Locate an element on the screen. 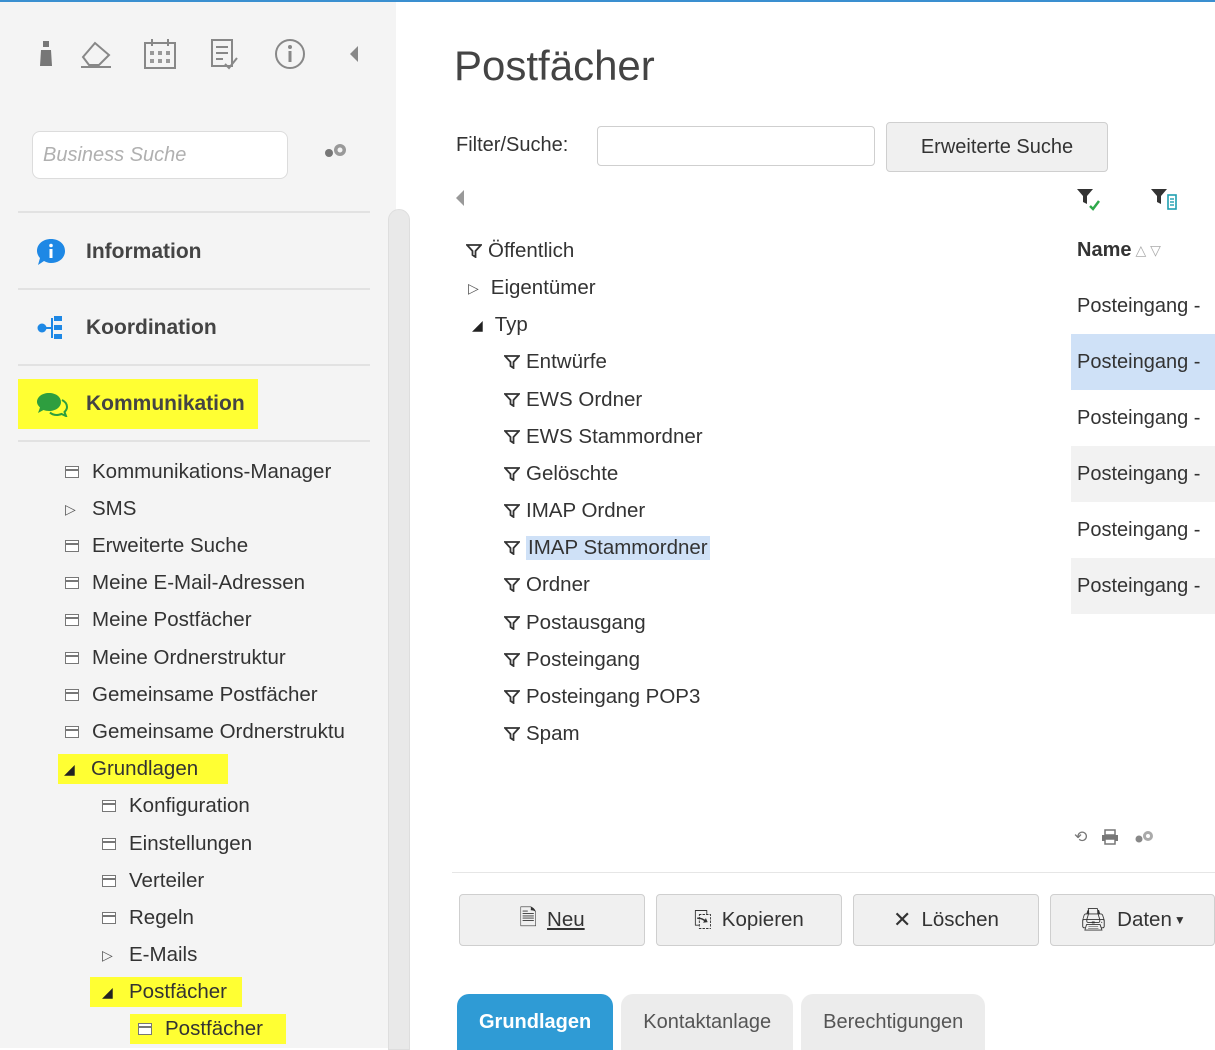 This screenshot has width=1215, height=1050. column-header-label: Name is located at coordinates (1104, 249).